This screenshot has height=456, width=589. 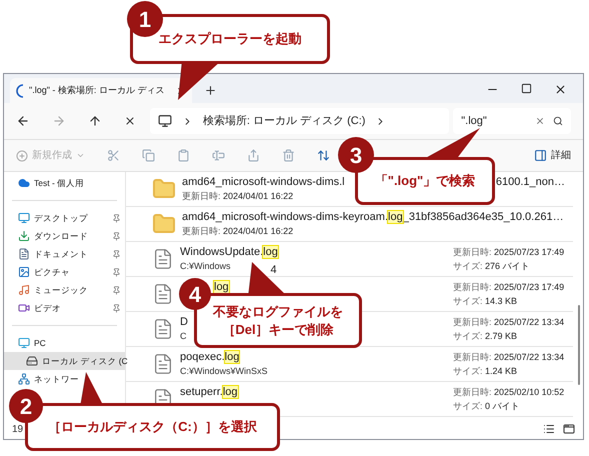 I want to click on sidebar-item: Test - 個人用, so click(x=64, y=183).